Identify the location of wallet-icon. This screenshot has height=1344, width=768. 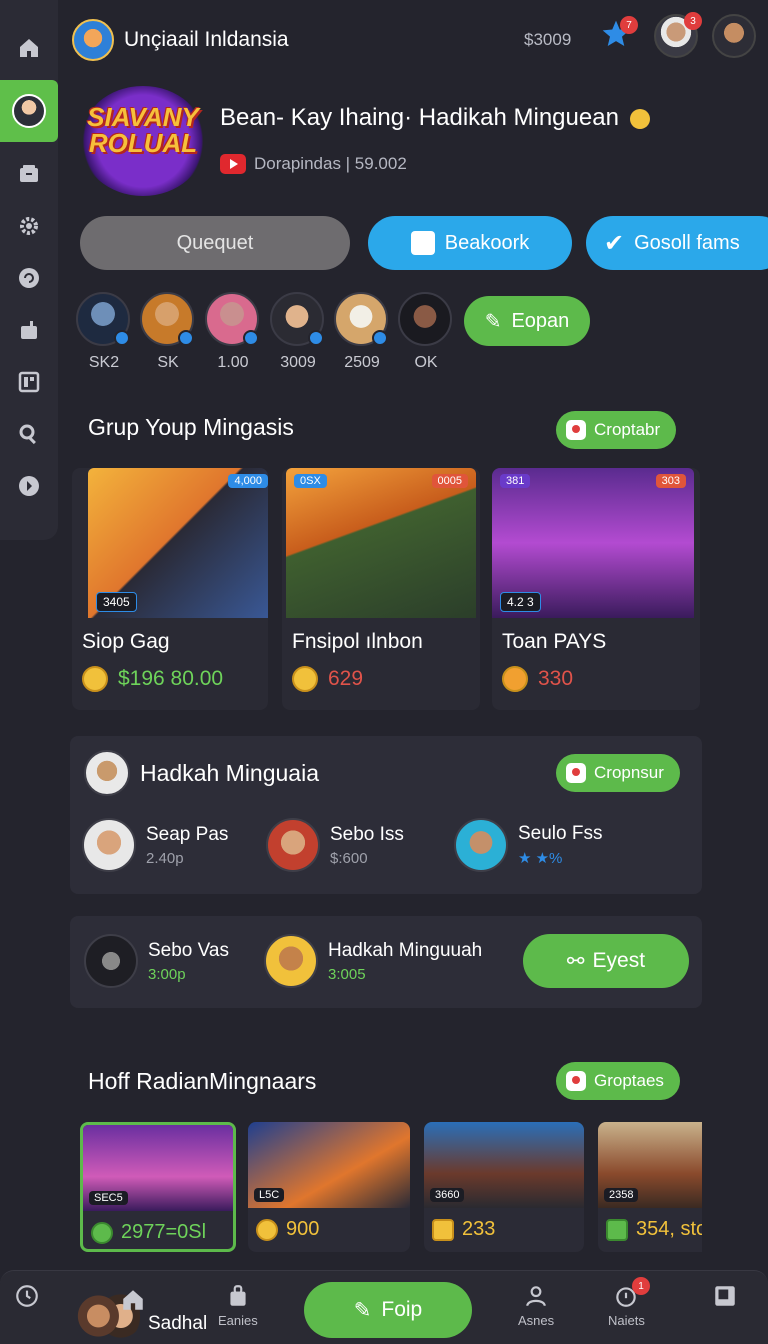
(29, 330).